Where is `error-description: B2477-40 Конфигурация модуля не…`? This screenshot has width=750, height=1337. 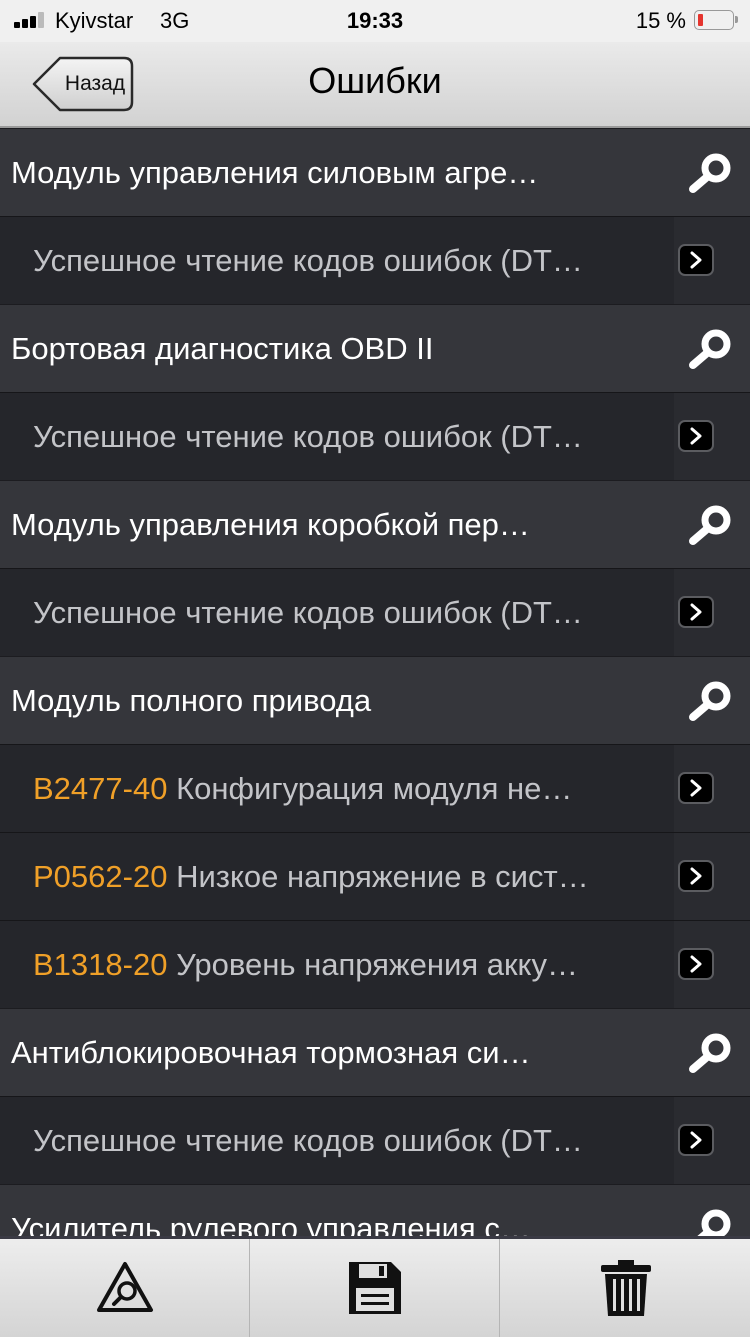
error-description: B2477-40 Конфигурация модуля не… is located at coordinates (343, 789).